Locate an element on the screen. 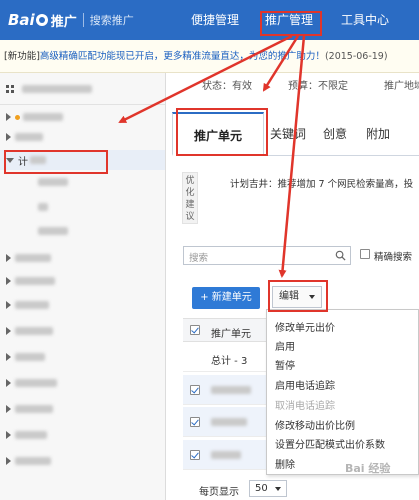 This screenshot has width=419, height=500. optimization-side-label: 优化建议 is located at coordinates (190, 198).